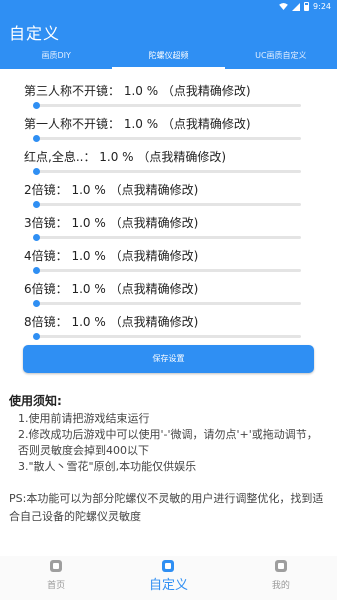 The image size is (337, 600). Describe the element at coordinates (107, 466) in the screenshot. I see `note-item: 3."散人丶雪花"原创,本功能仅供娱乐` at that location.